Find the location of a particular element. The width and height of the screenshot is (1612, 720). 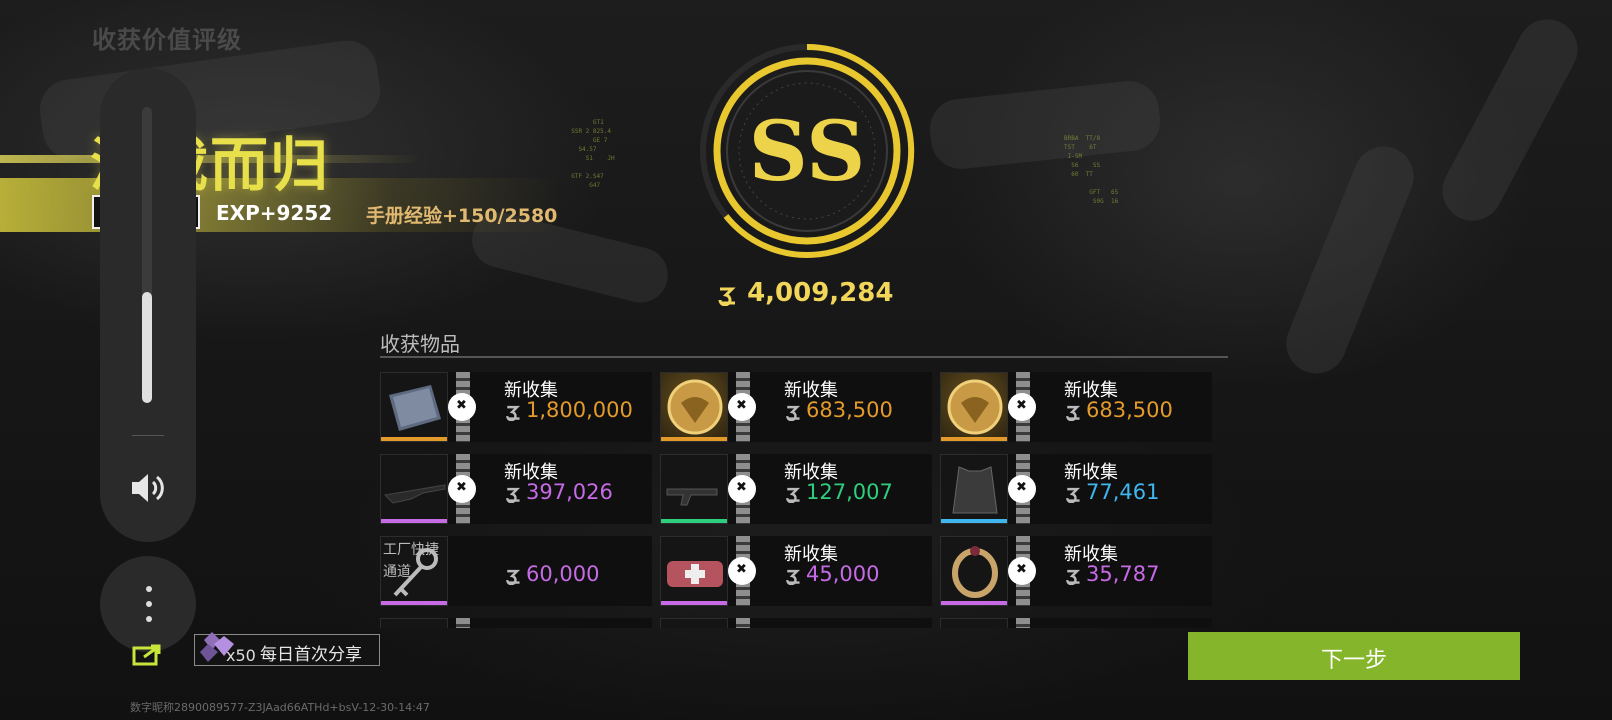

next-step-button: 下一步 is located at coordinates (1354, 656).